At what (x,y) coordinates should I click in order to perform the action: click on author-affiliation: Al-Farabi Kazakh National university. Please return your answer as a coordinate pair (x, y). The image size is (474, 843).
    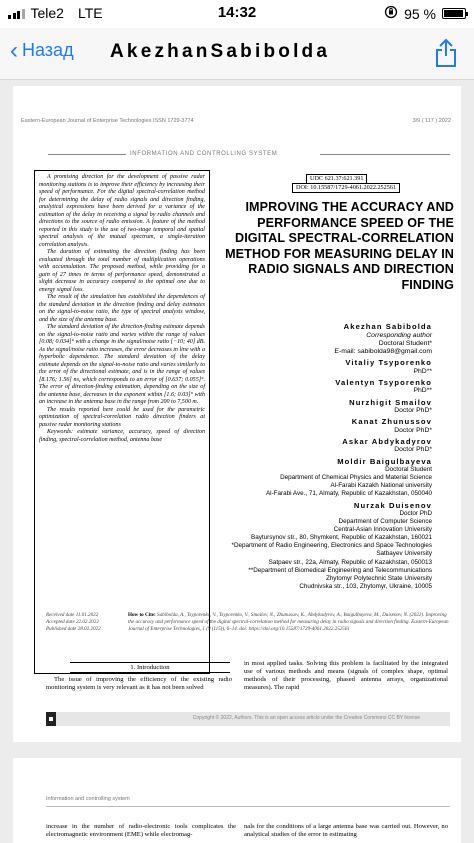
    Looking at the image, I should click on (381, 486).